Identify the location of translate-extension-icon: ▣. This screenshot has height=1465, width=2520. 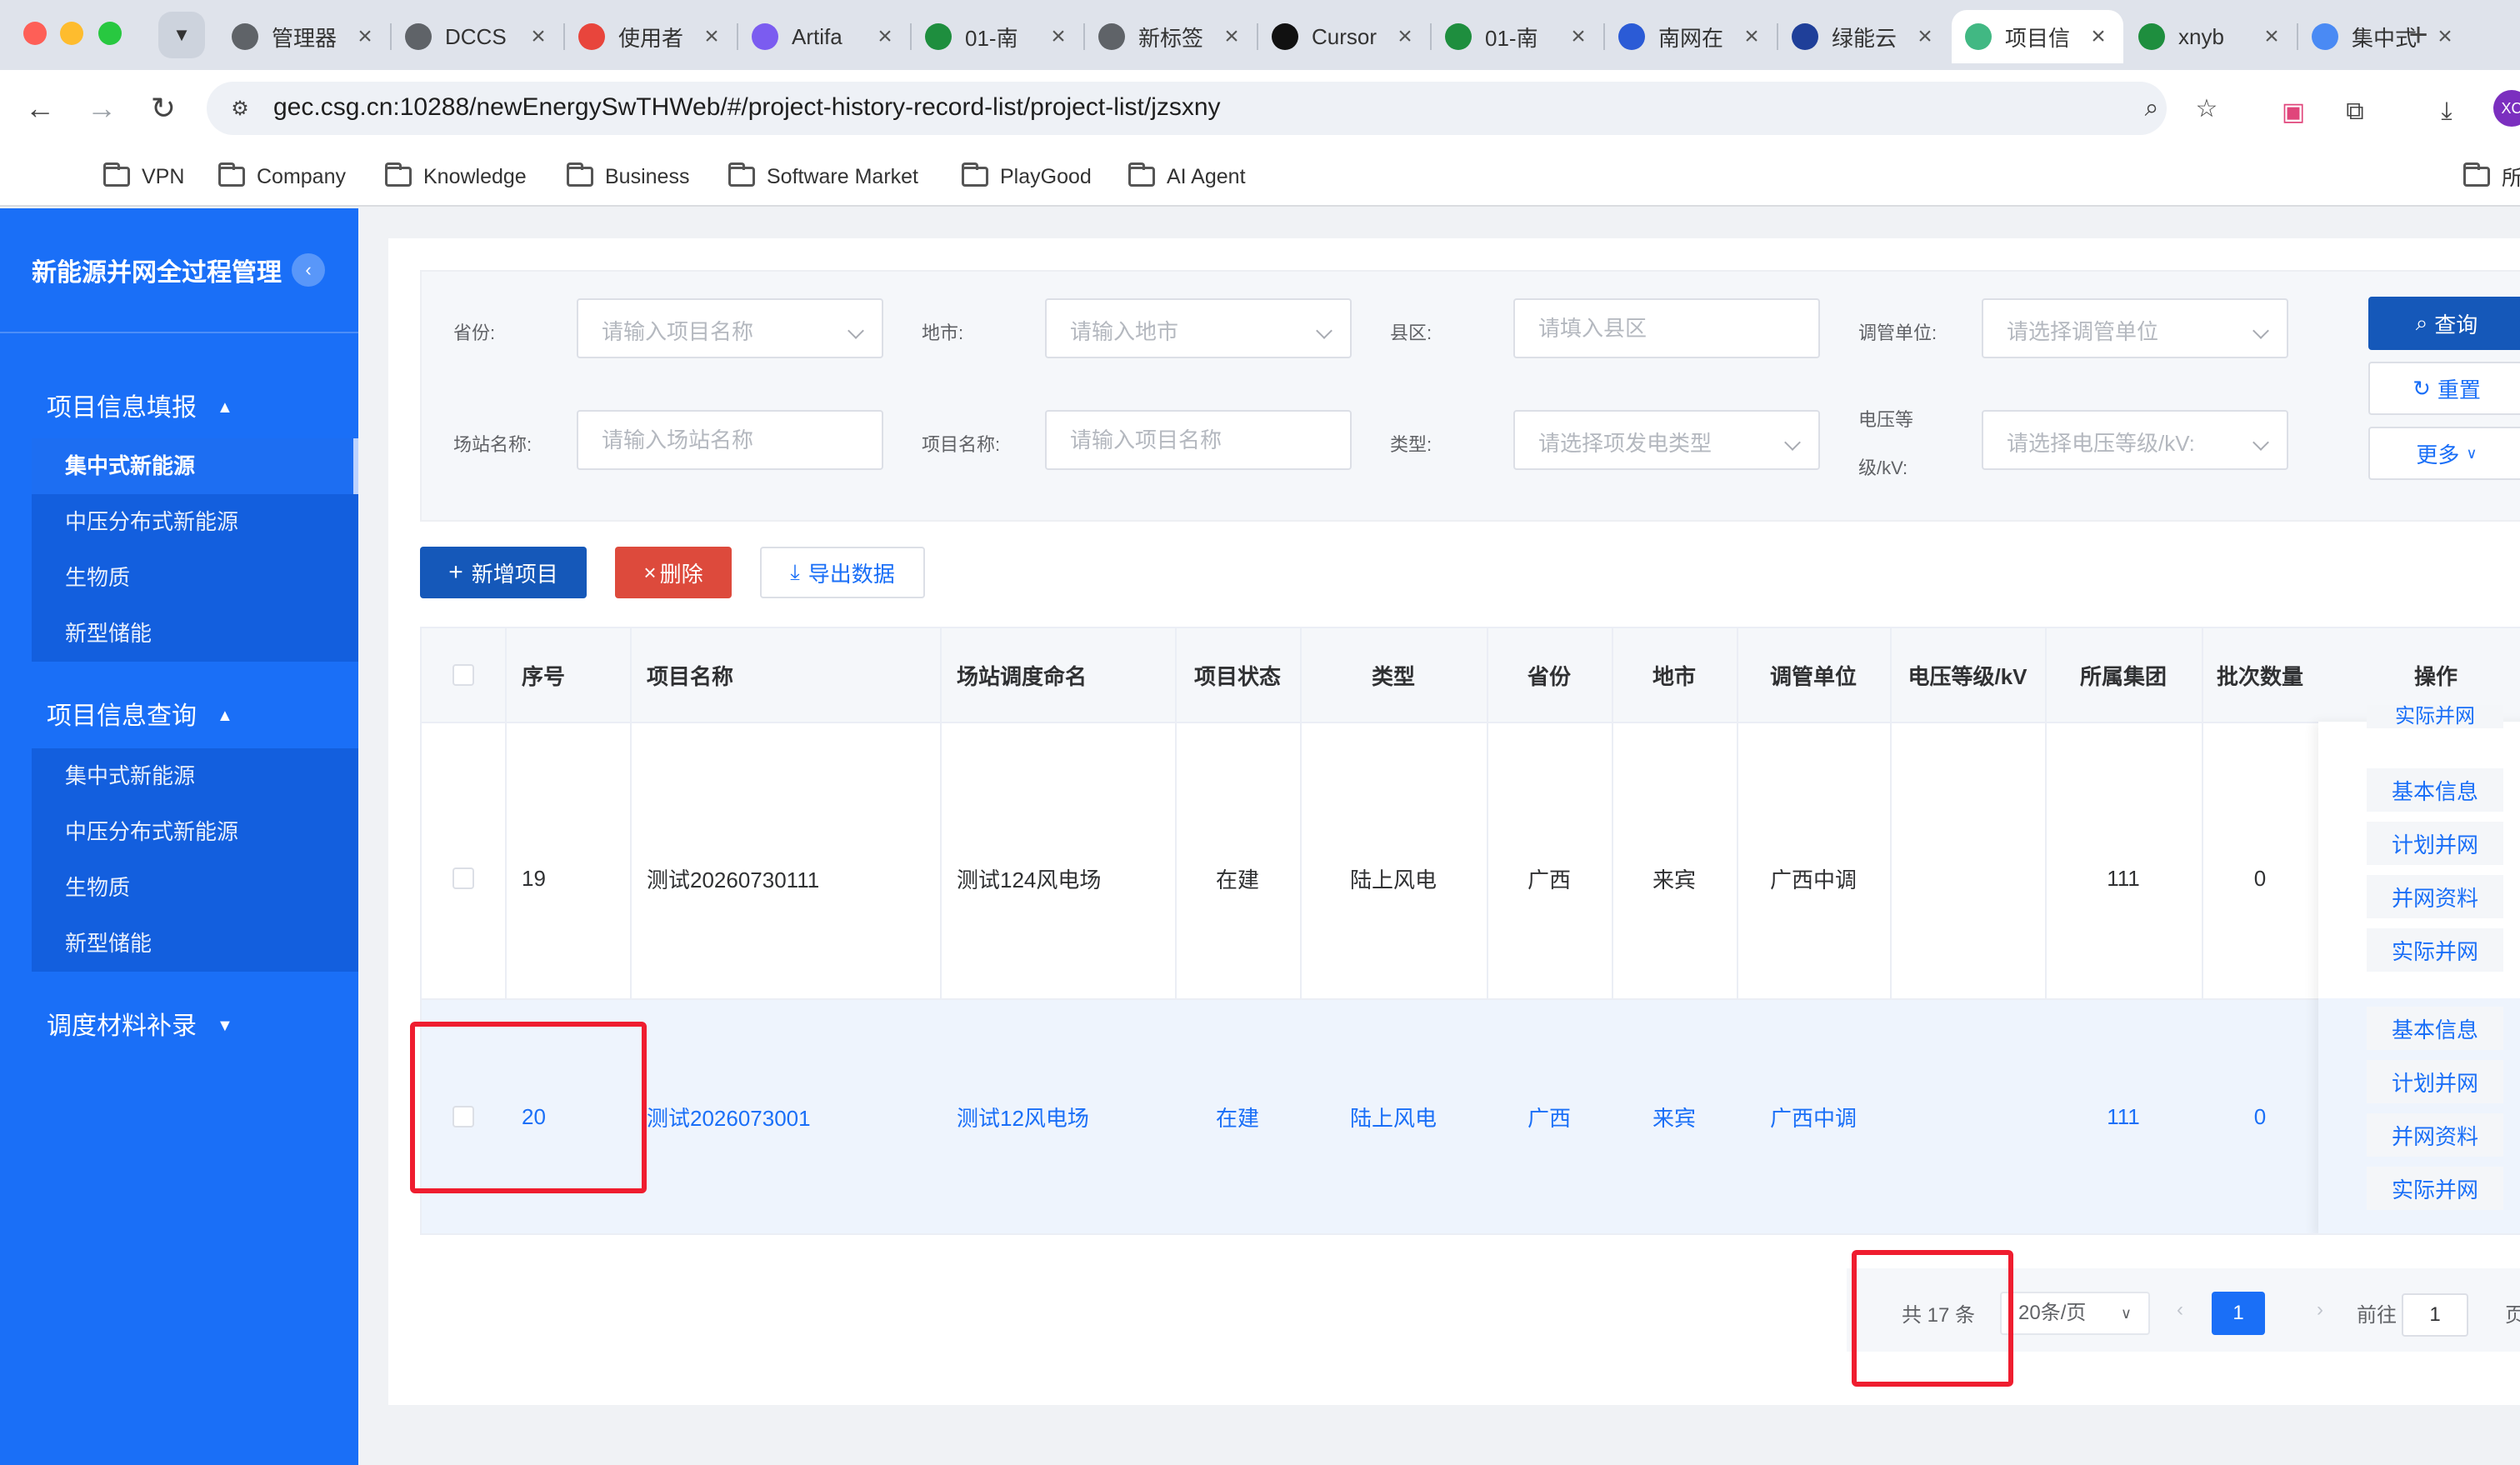
(2293, 111).